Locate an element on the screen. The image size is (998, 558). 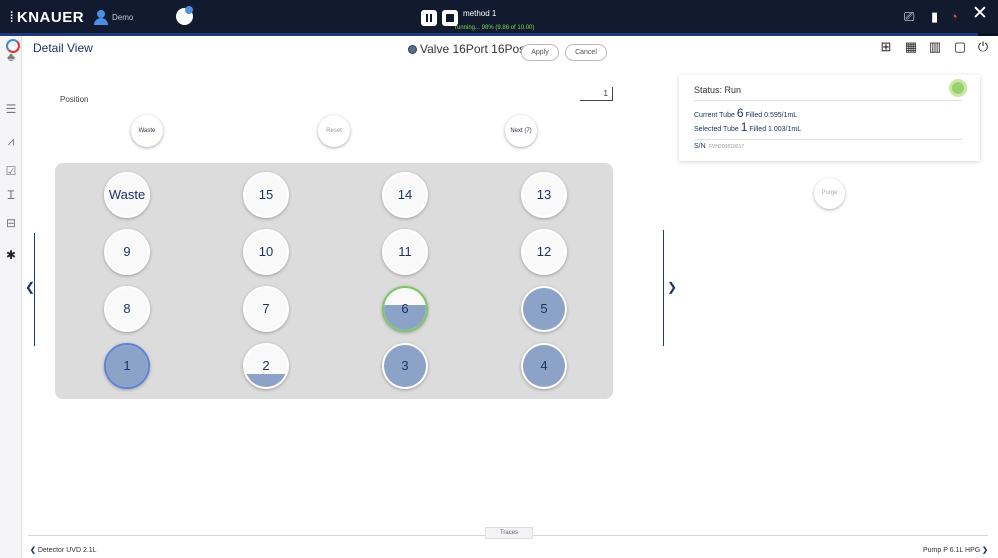
tube-14: 14 is located at coordinates (405, 195).